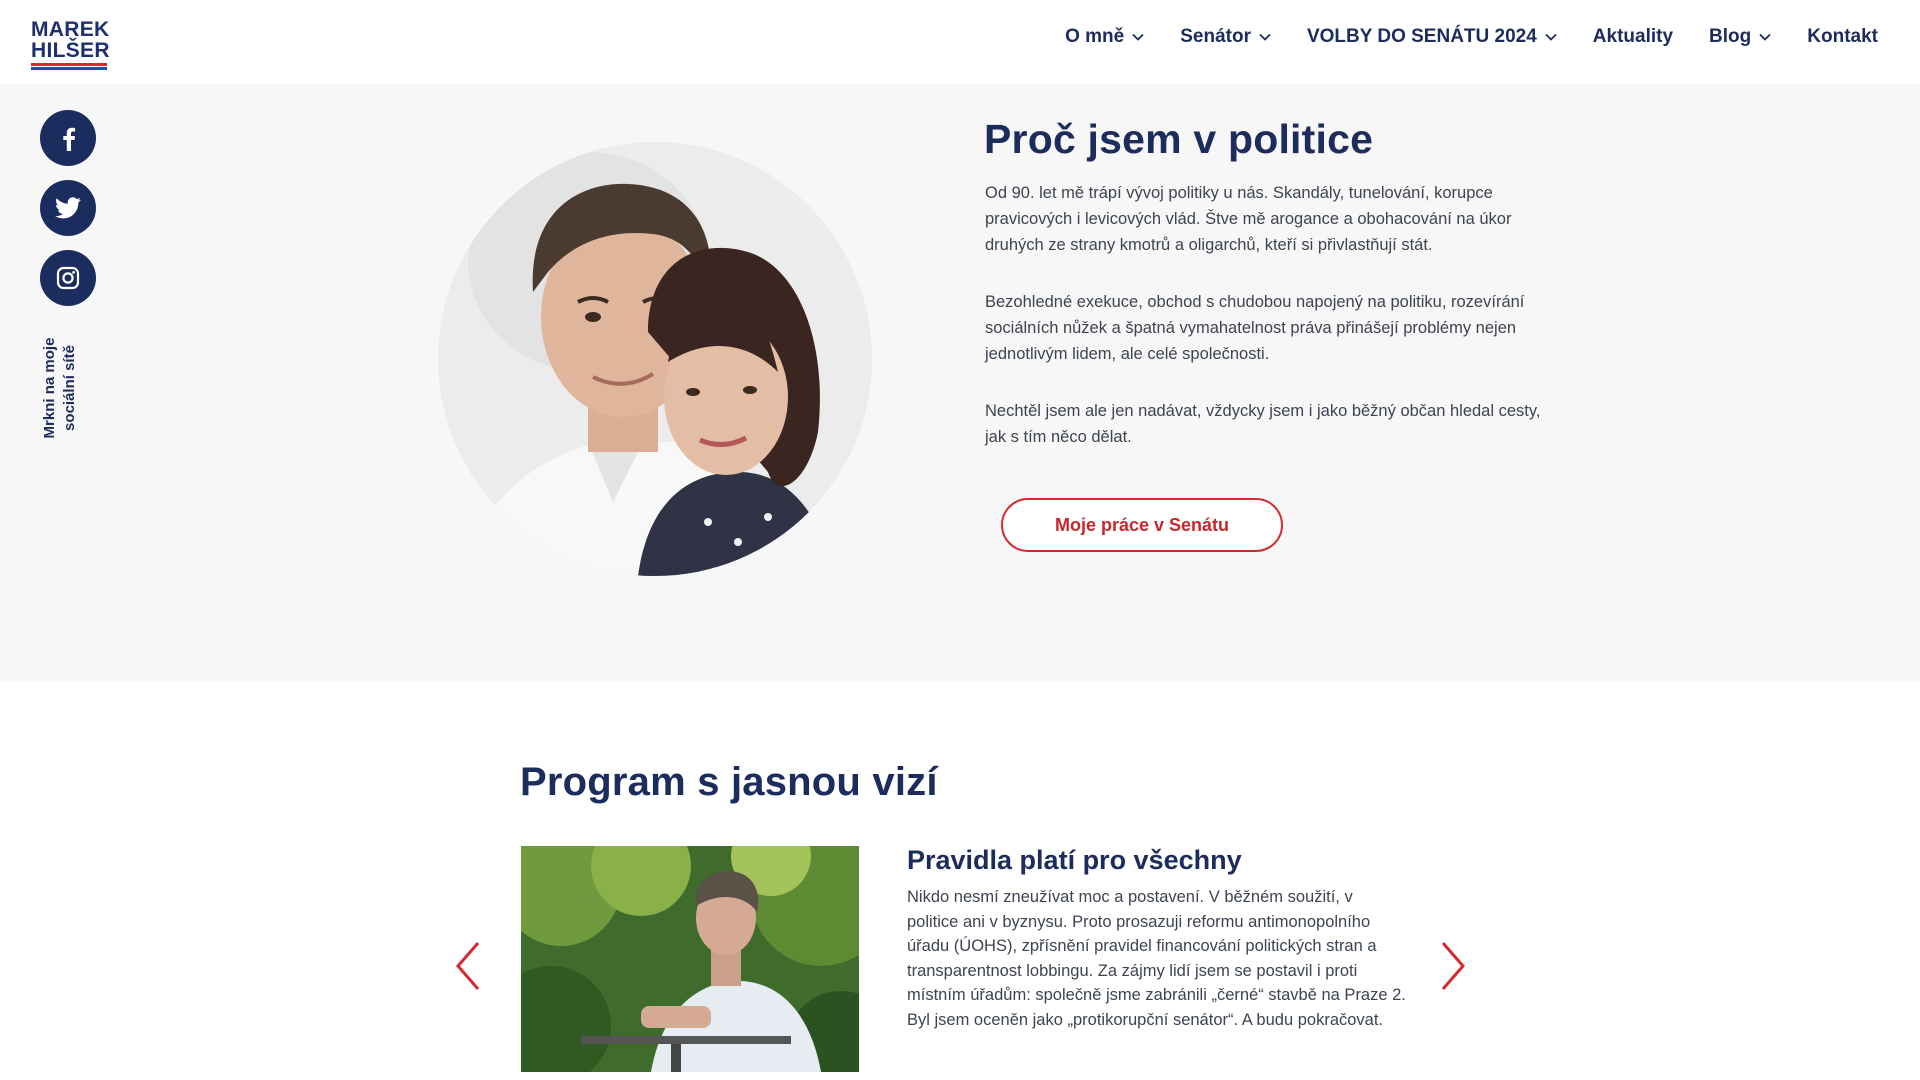  I want to click on site-logo: MAREK HILŠER, so click(70, 44).